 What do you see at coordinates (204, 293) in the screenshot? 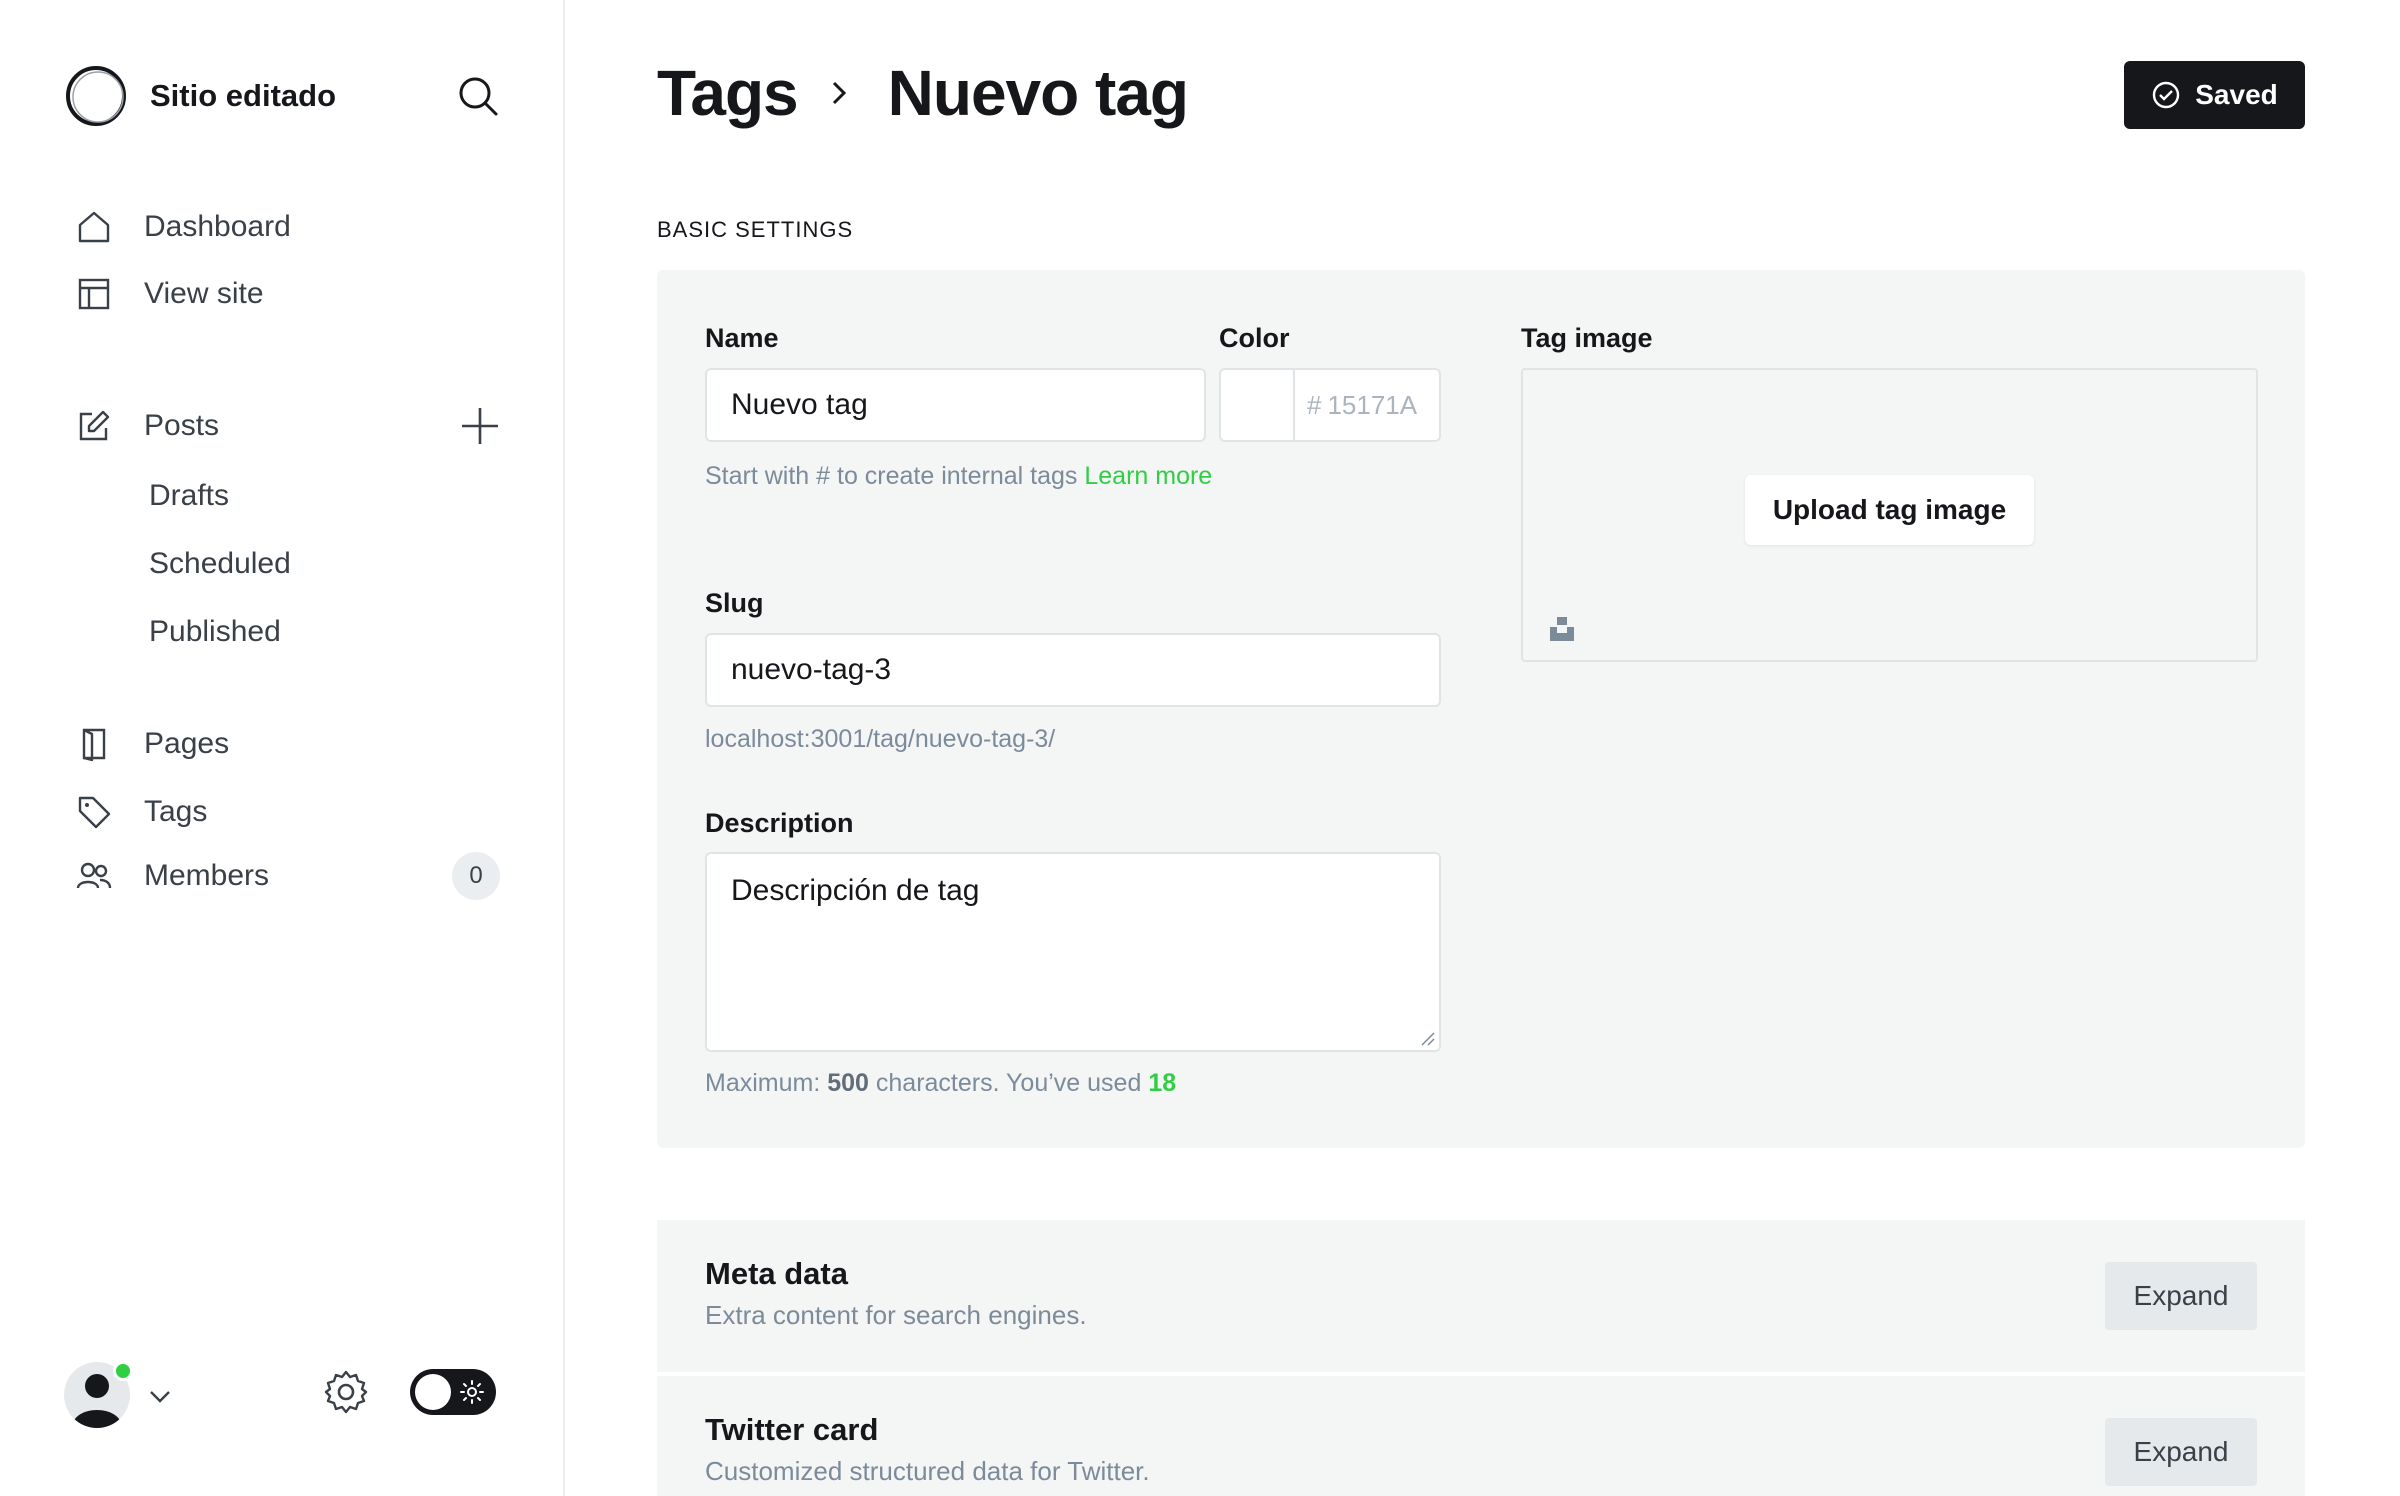
I see `nav-view-site-label: View site` at bounding box center [204, 293].